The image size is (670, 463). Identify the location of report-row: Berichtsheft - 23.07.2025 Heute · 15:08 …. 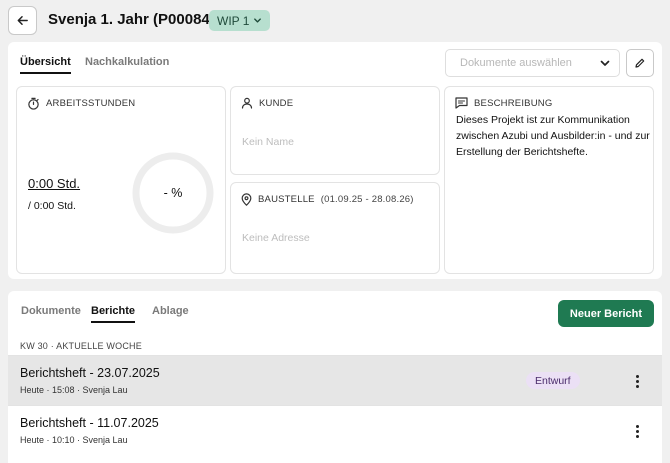
(335, 380).